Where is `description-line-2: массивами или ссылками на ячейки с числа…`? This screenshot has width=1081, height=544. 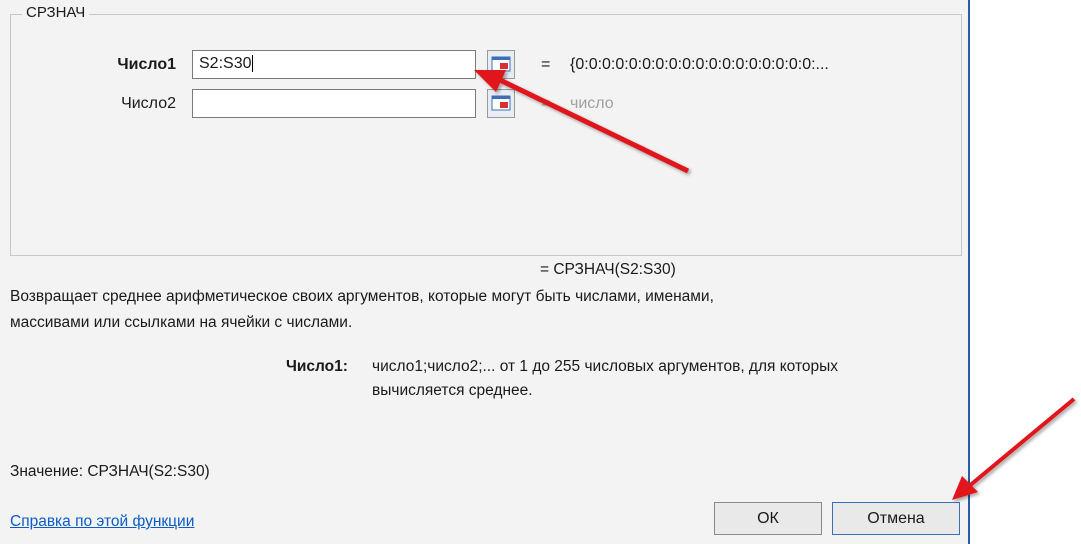
description-line-2: массивами или ссылками на ячейки с числа… is located at coordinates (181, 322).